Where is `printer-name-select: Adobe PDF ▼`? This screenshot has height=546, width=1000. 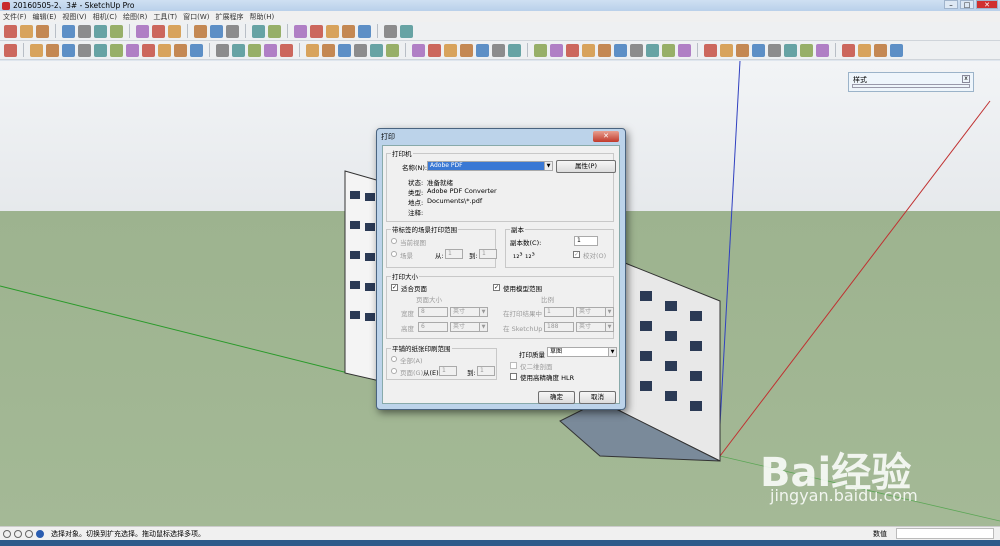
printer-name-select: Adobe PDF ▼ is located at coordinates (490, 166).